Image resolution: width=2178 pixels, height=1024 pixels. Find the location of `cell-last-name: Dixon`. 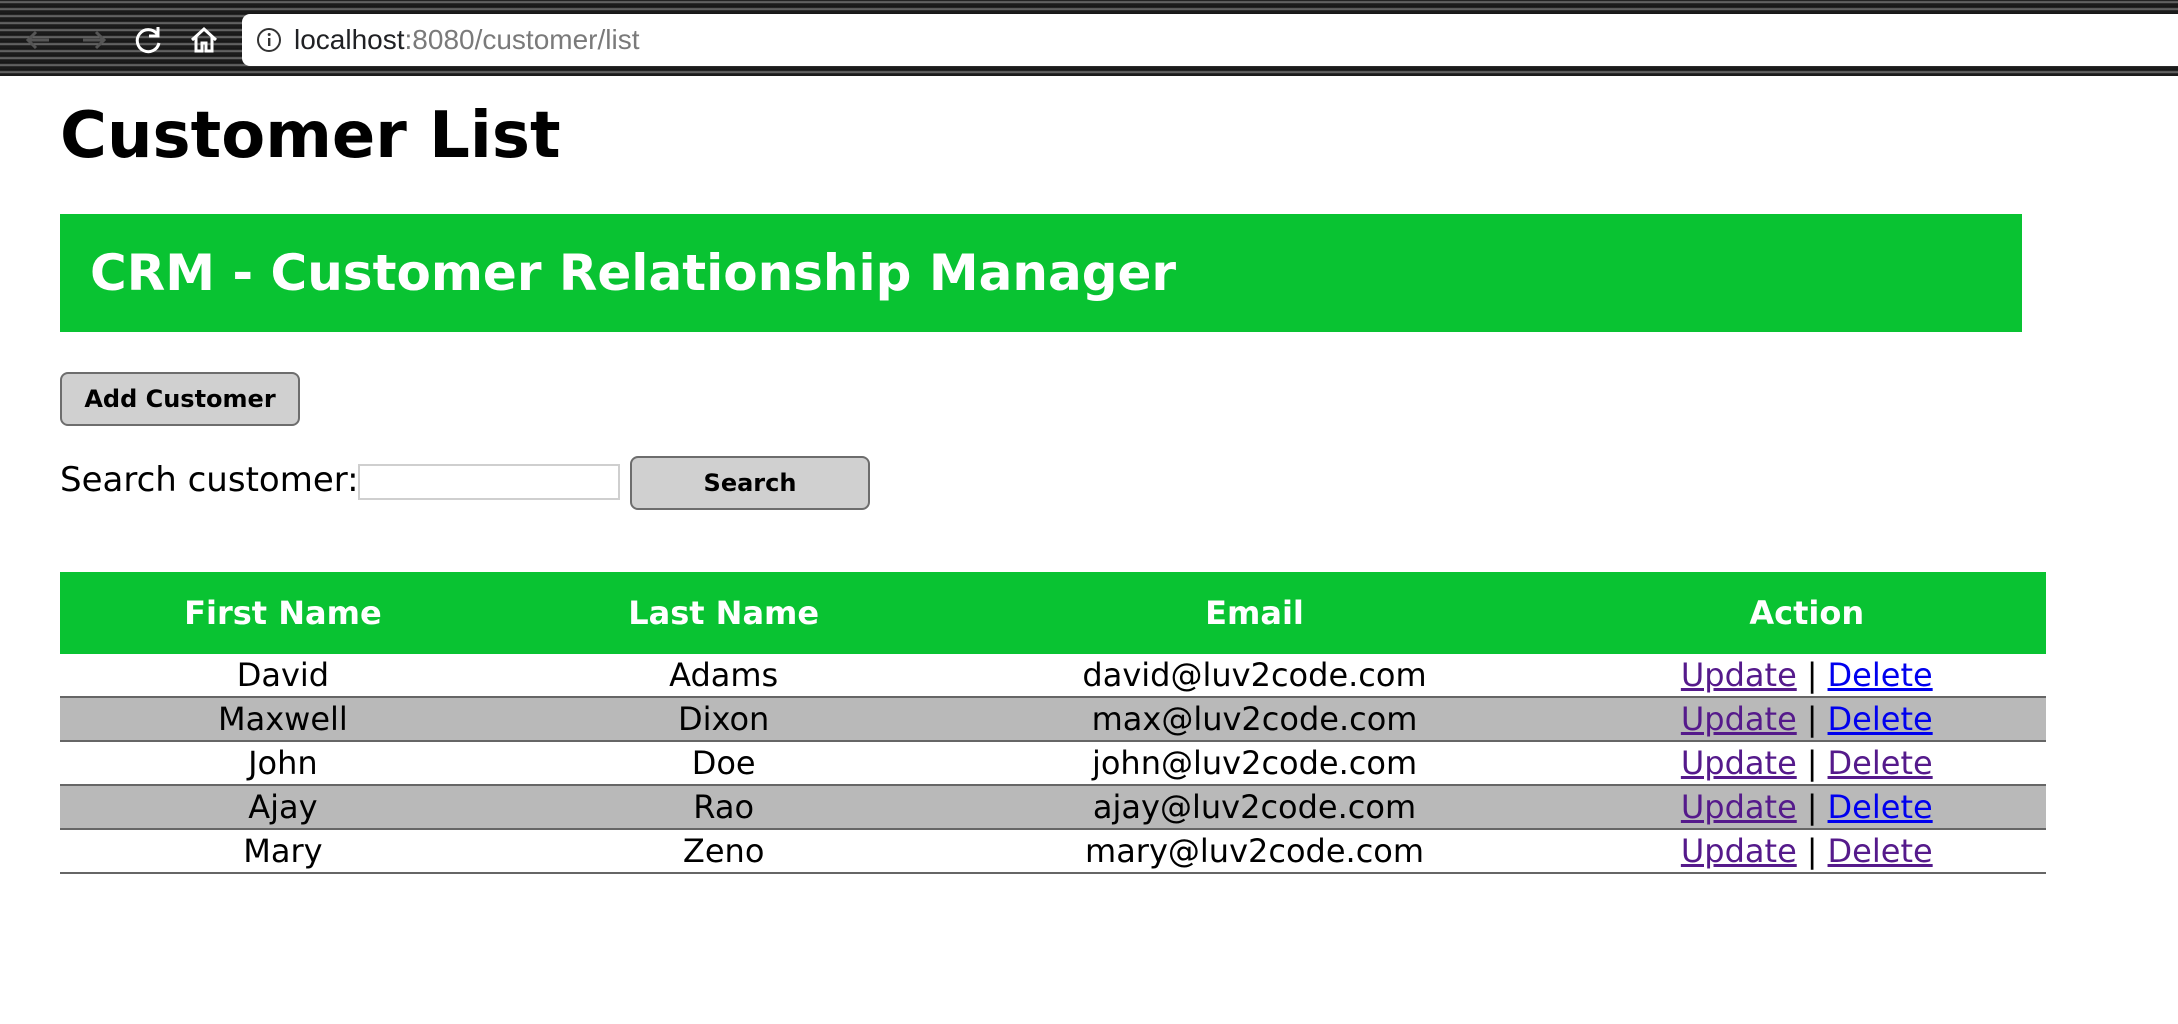

cell-last-name: Dixon is located at coordinates (723, 719).